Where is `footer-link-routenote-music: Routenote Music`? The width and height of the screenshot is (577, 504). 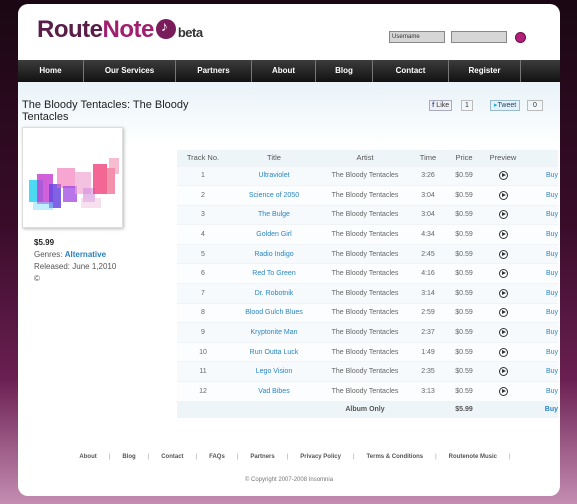
footer-link-routenote-music: Routenote Music is located at coordinates (473, 457).